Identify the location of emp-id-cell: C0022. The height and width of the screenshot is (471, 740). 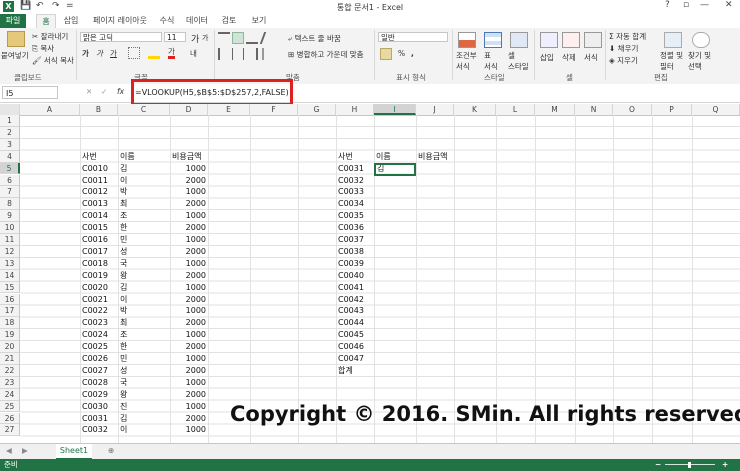
(100, 311).